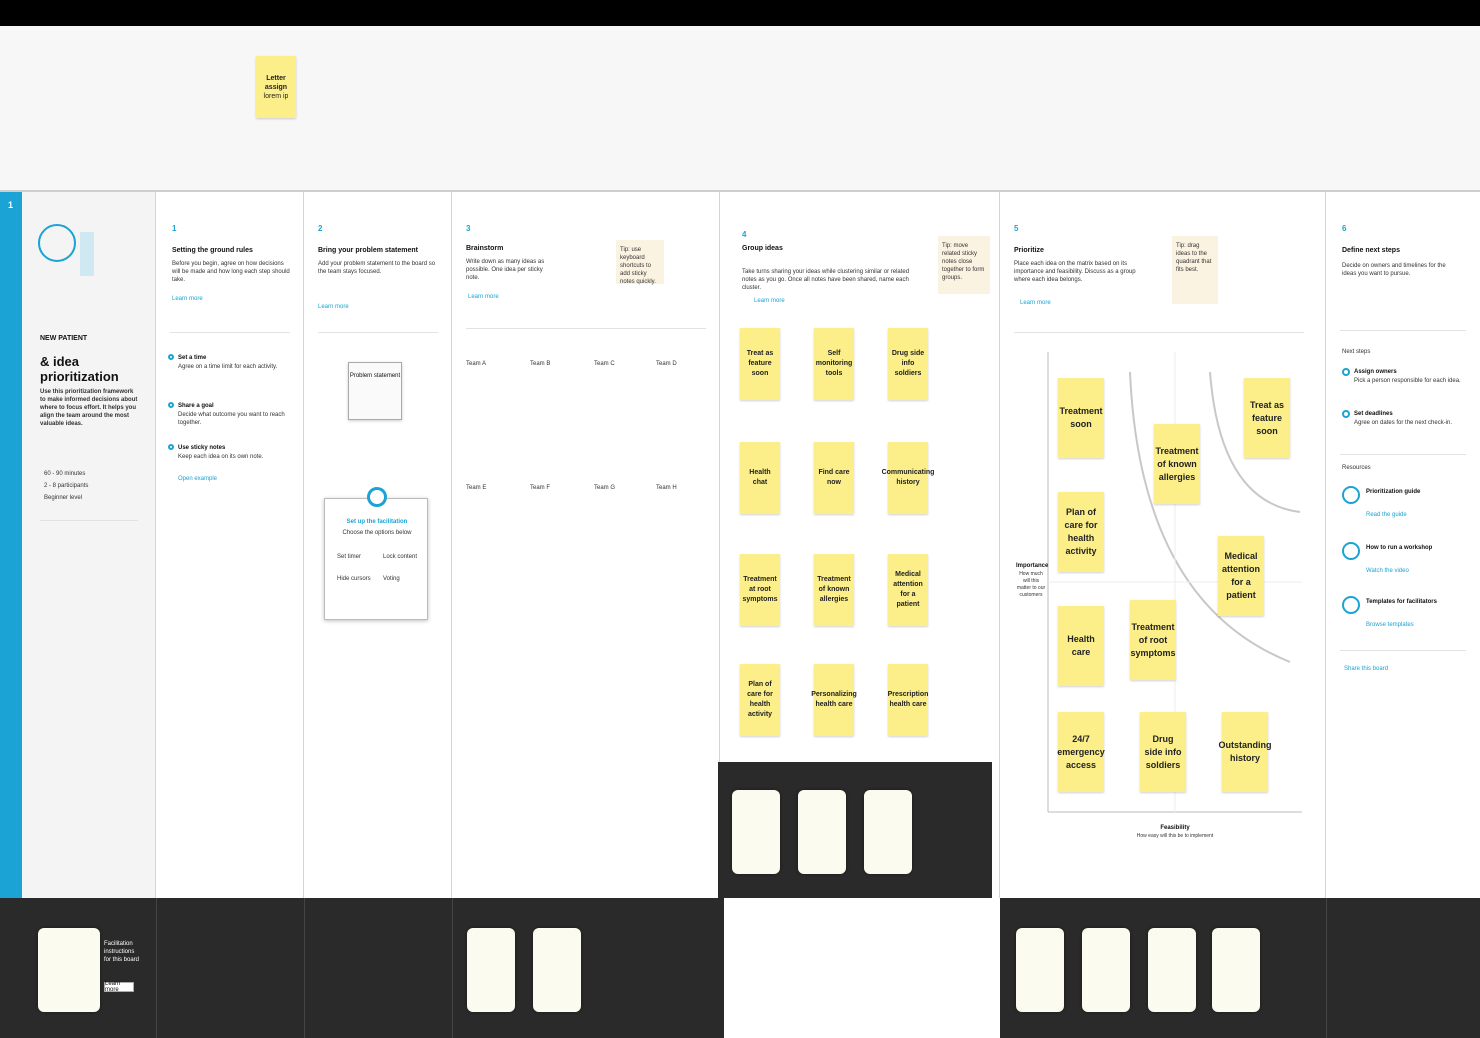 This screenshot has height=1038, width=1480. Describe the element at coordinates (1081, 752) in the screenshot. I see `matrix-sticky-note: 24/7 emergency access` at that location.